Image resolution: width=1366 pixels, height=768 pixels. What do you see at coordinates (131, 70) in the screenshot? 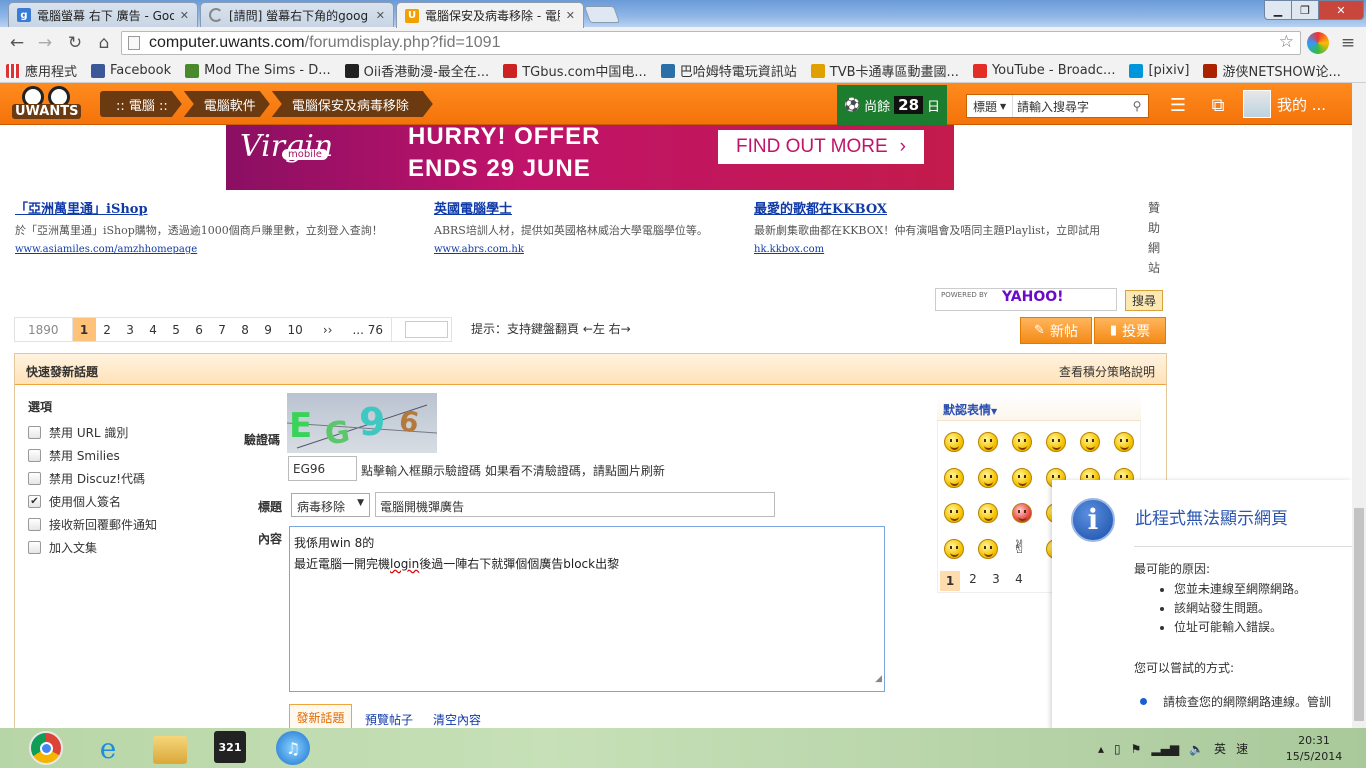
I see `bookmark-facebook: Facebook` at bounding box center [131, 70].